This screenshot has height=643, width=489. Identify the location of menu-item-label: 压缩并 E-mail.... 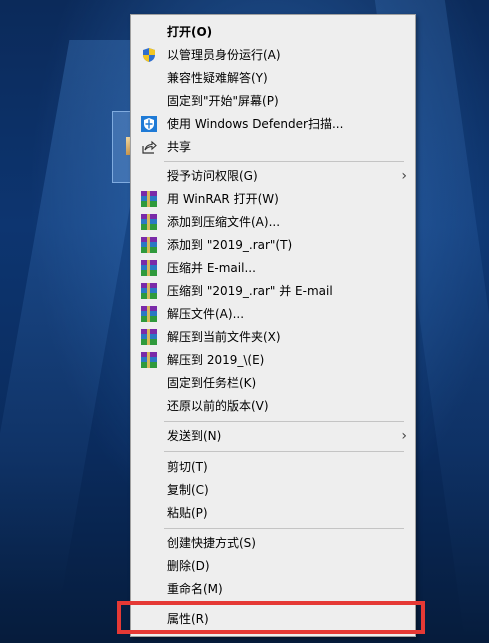
(211, 268).